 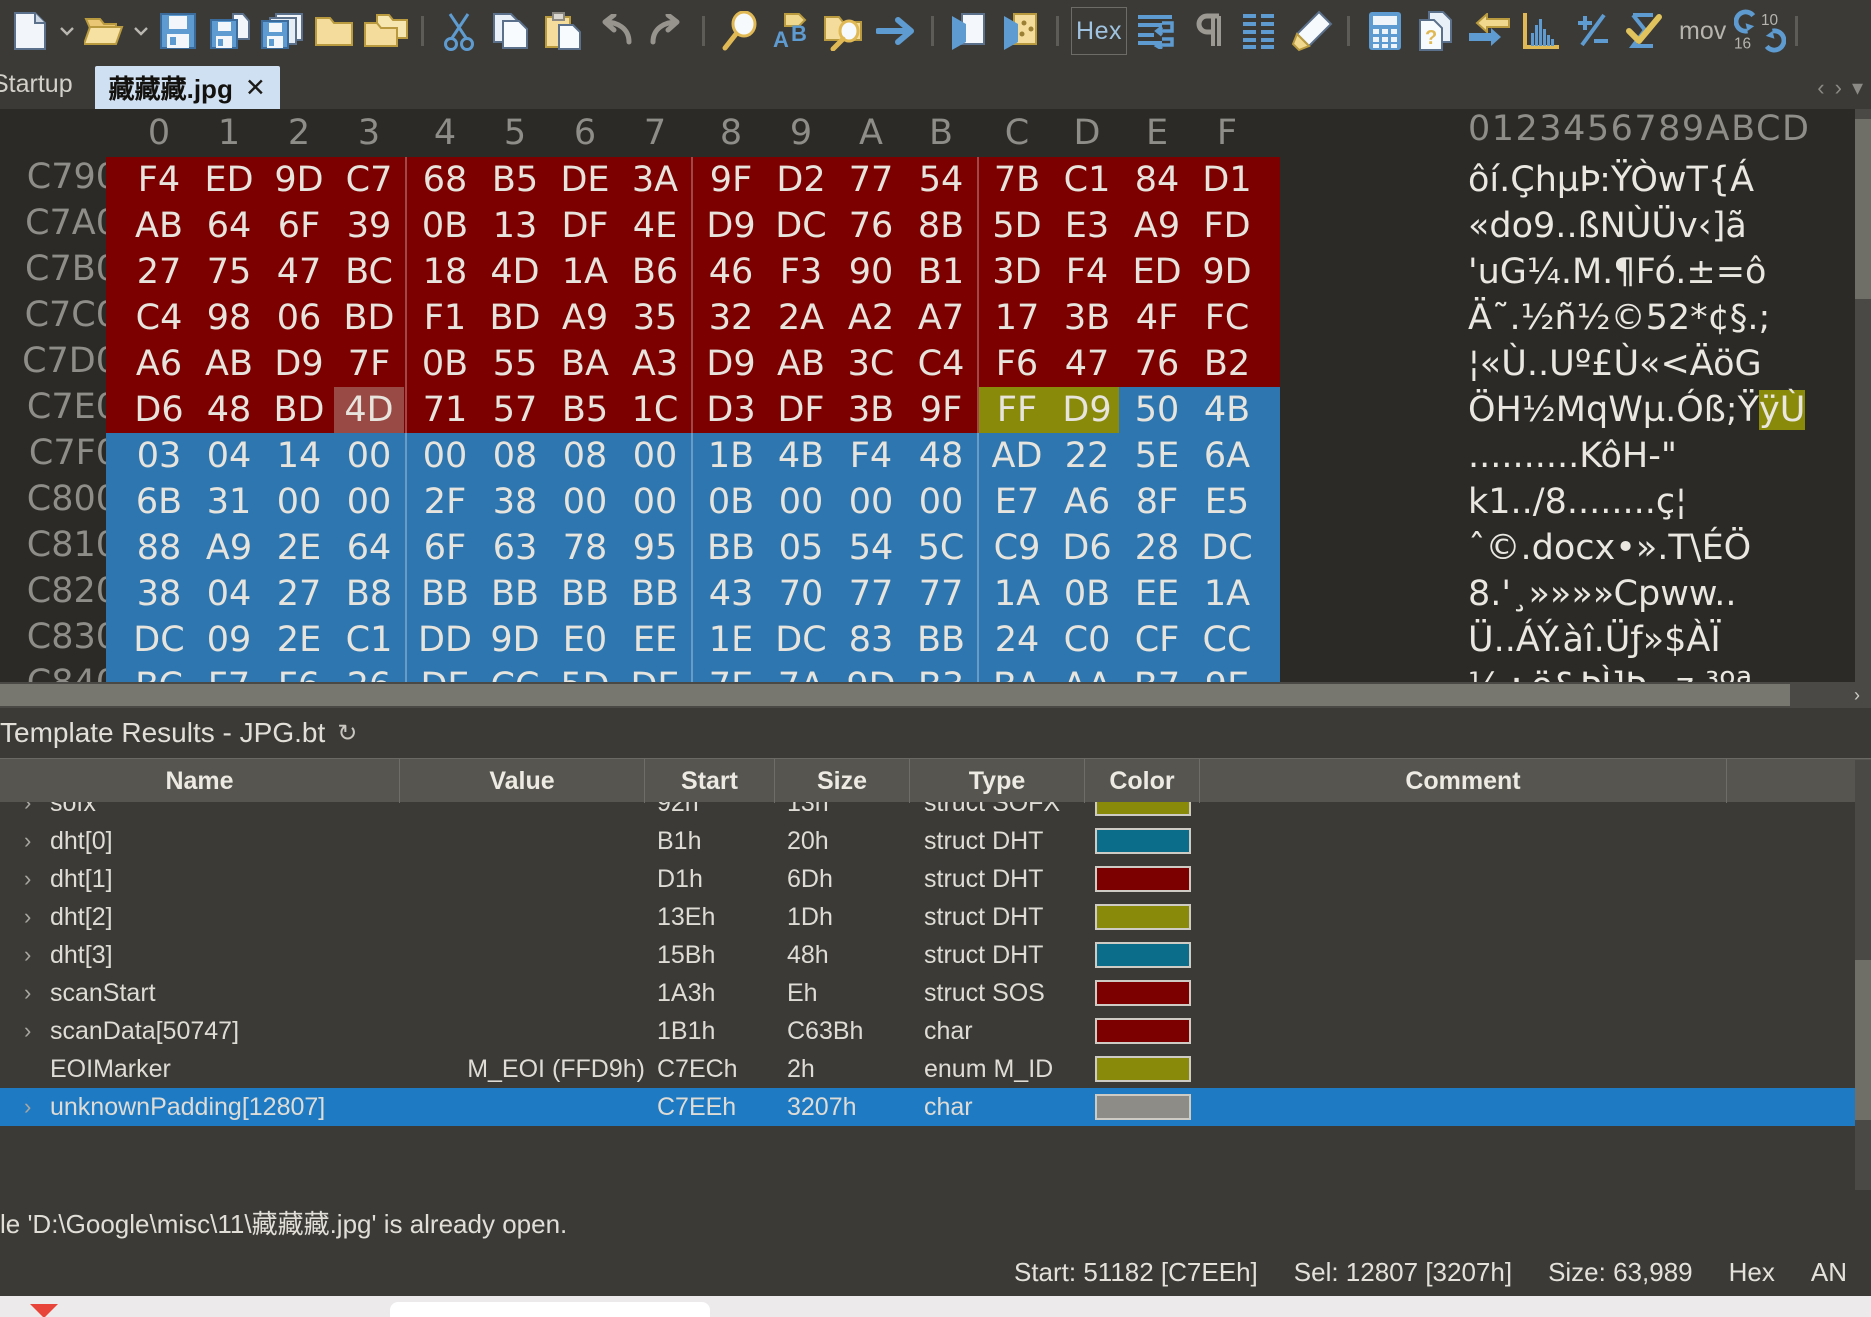 What do you see at coordinates (42, 89) in the screenshot?
I see `tab-startup: Startup` at bounding box center [42, 89].